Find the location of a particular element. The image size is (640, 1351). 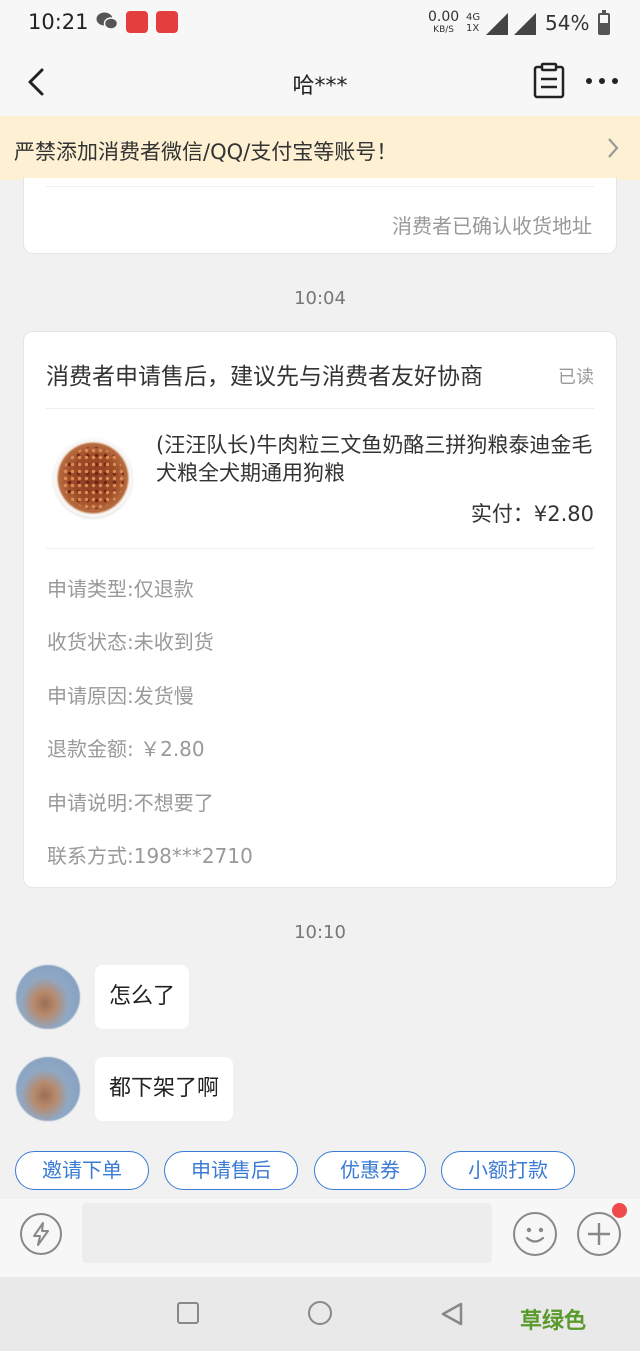

status-notification-icons is located at coordinates (137, 22).